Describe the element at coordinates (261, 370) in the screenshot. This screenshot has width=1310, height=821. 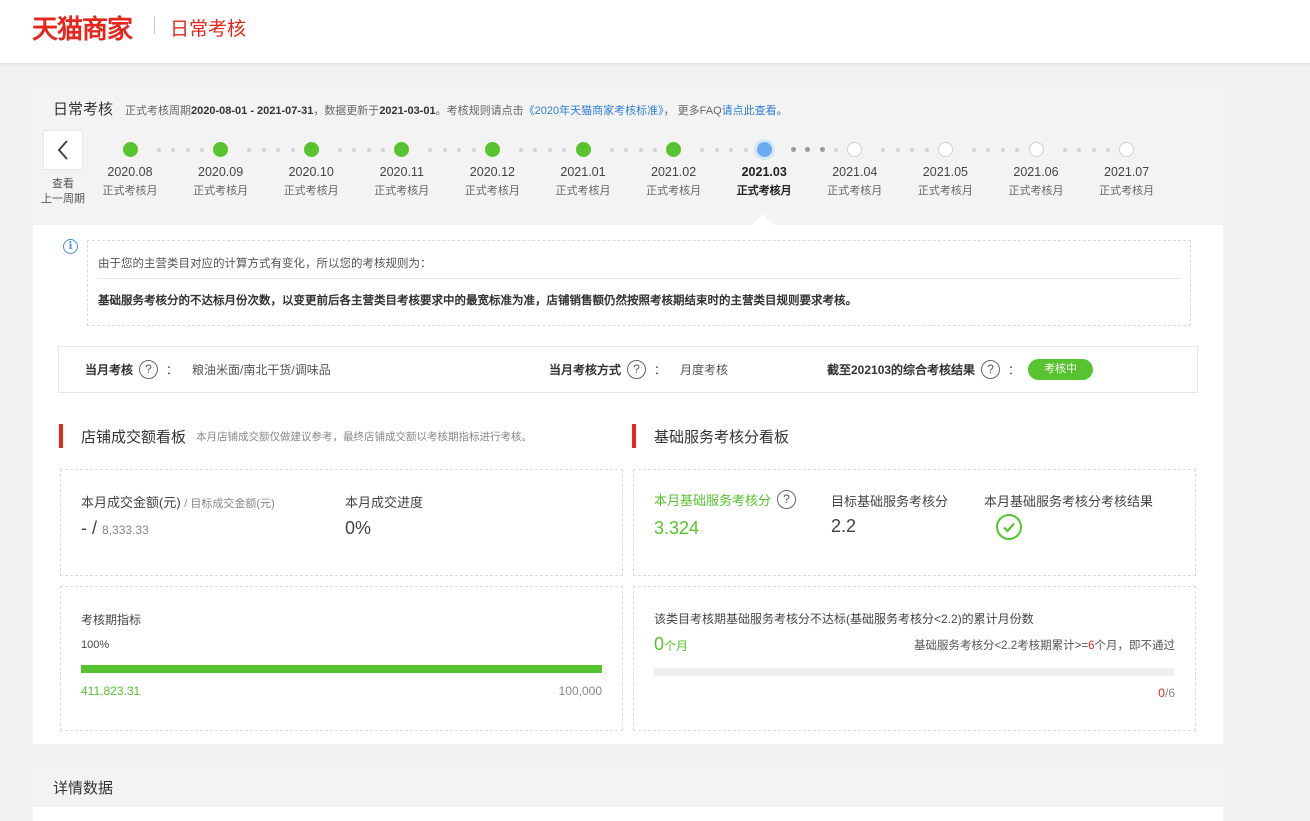
I see `month-assess-value: 粮油米面/南北干货/调味品` at that location.